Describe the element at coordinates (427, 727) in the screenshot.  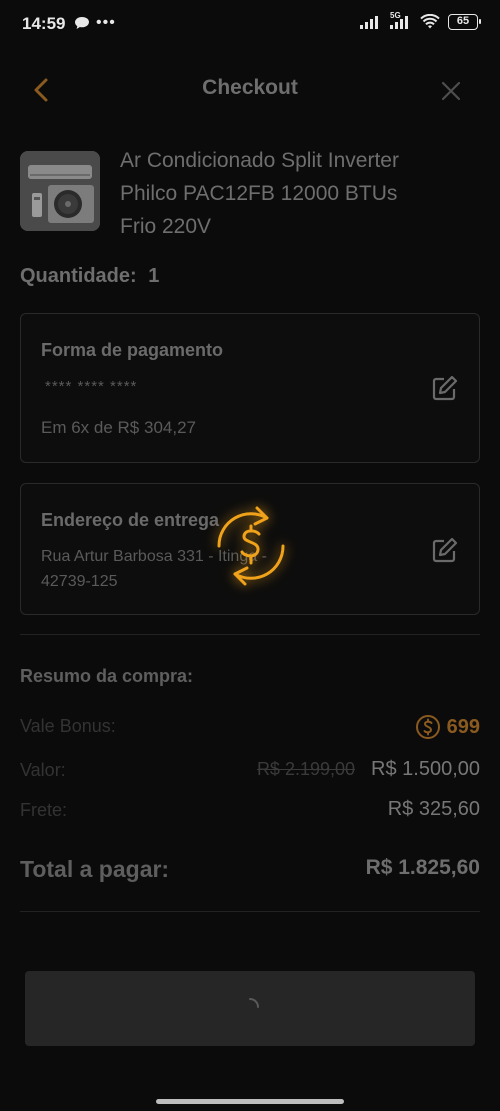
I see `coin-icon` at that location.